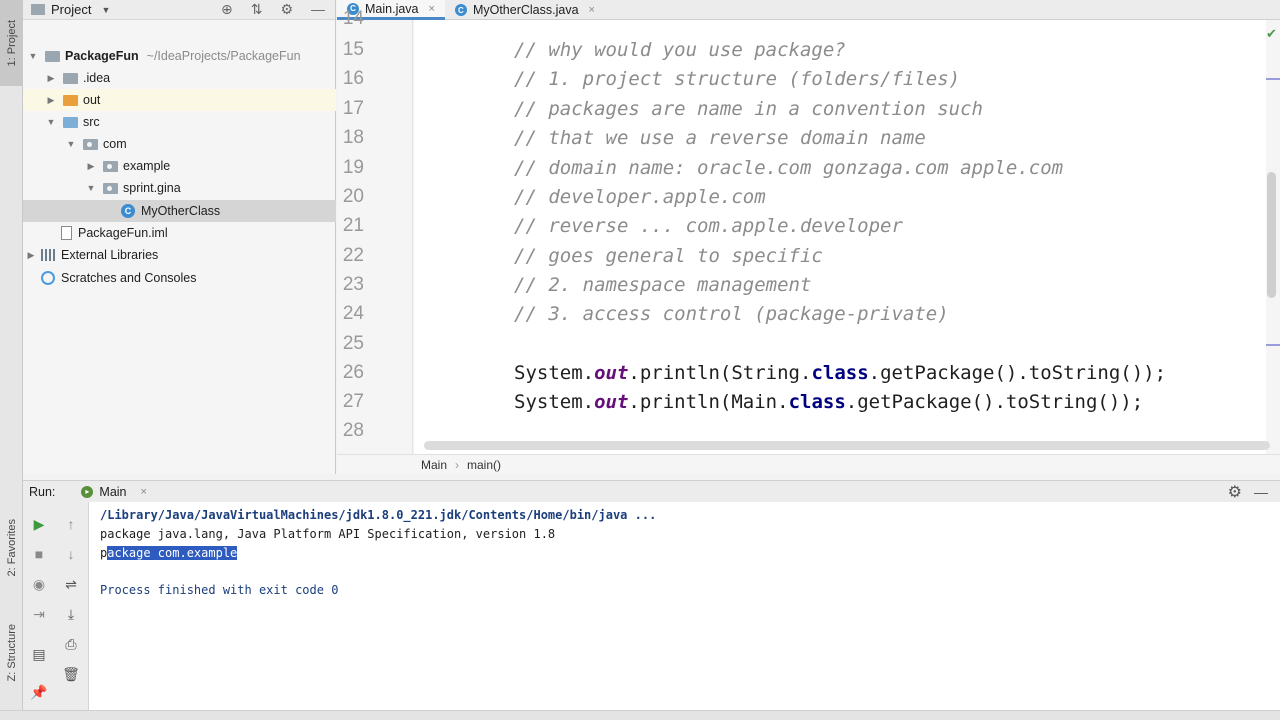  What do you see at coordinates (39, 654) in the screenshot?
I see `layout-icon: ▤` at bounding box center [39, 654].